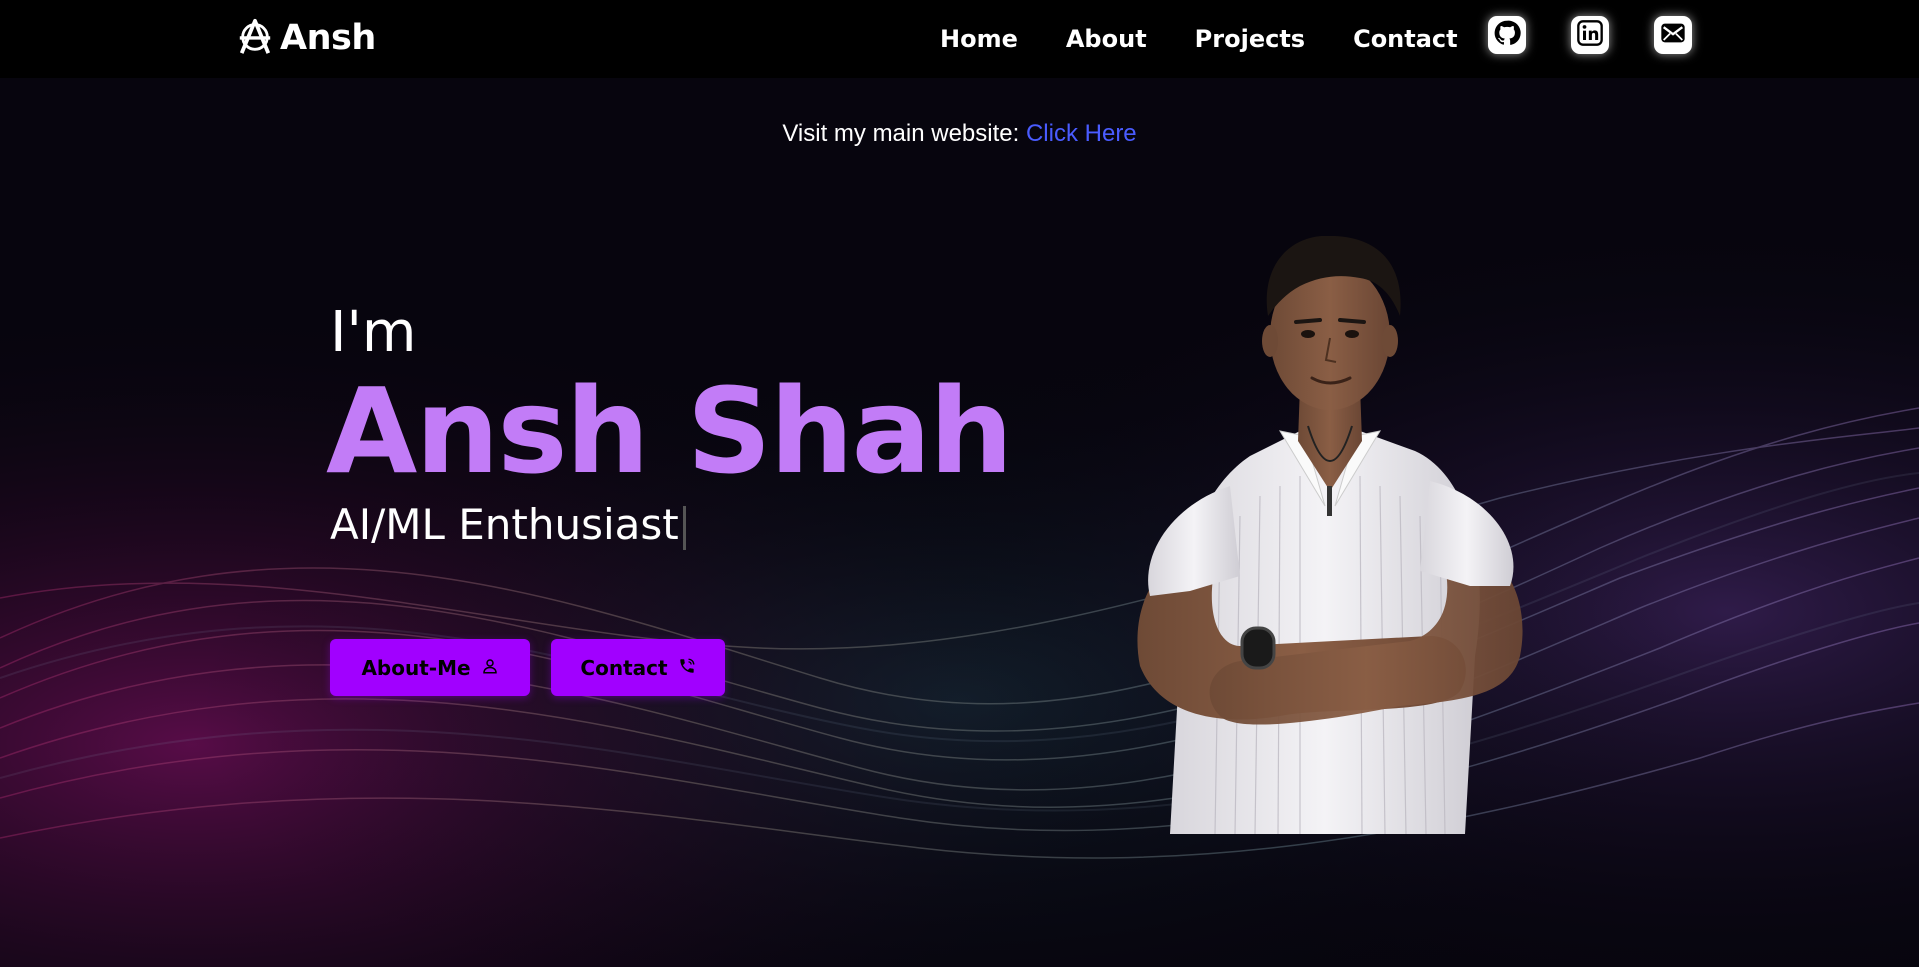 This screenshot has width=1919, height=967. Describe the element at coordinates (255, 38) in the screenshot. I see `anarchy-logo-icon` at that location.